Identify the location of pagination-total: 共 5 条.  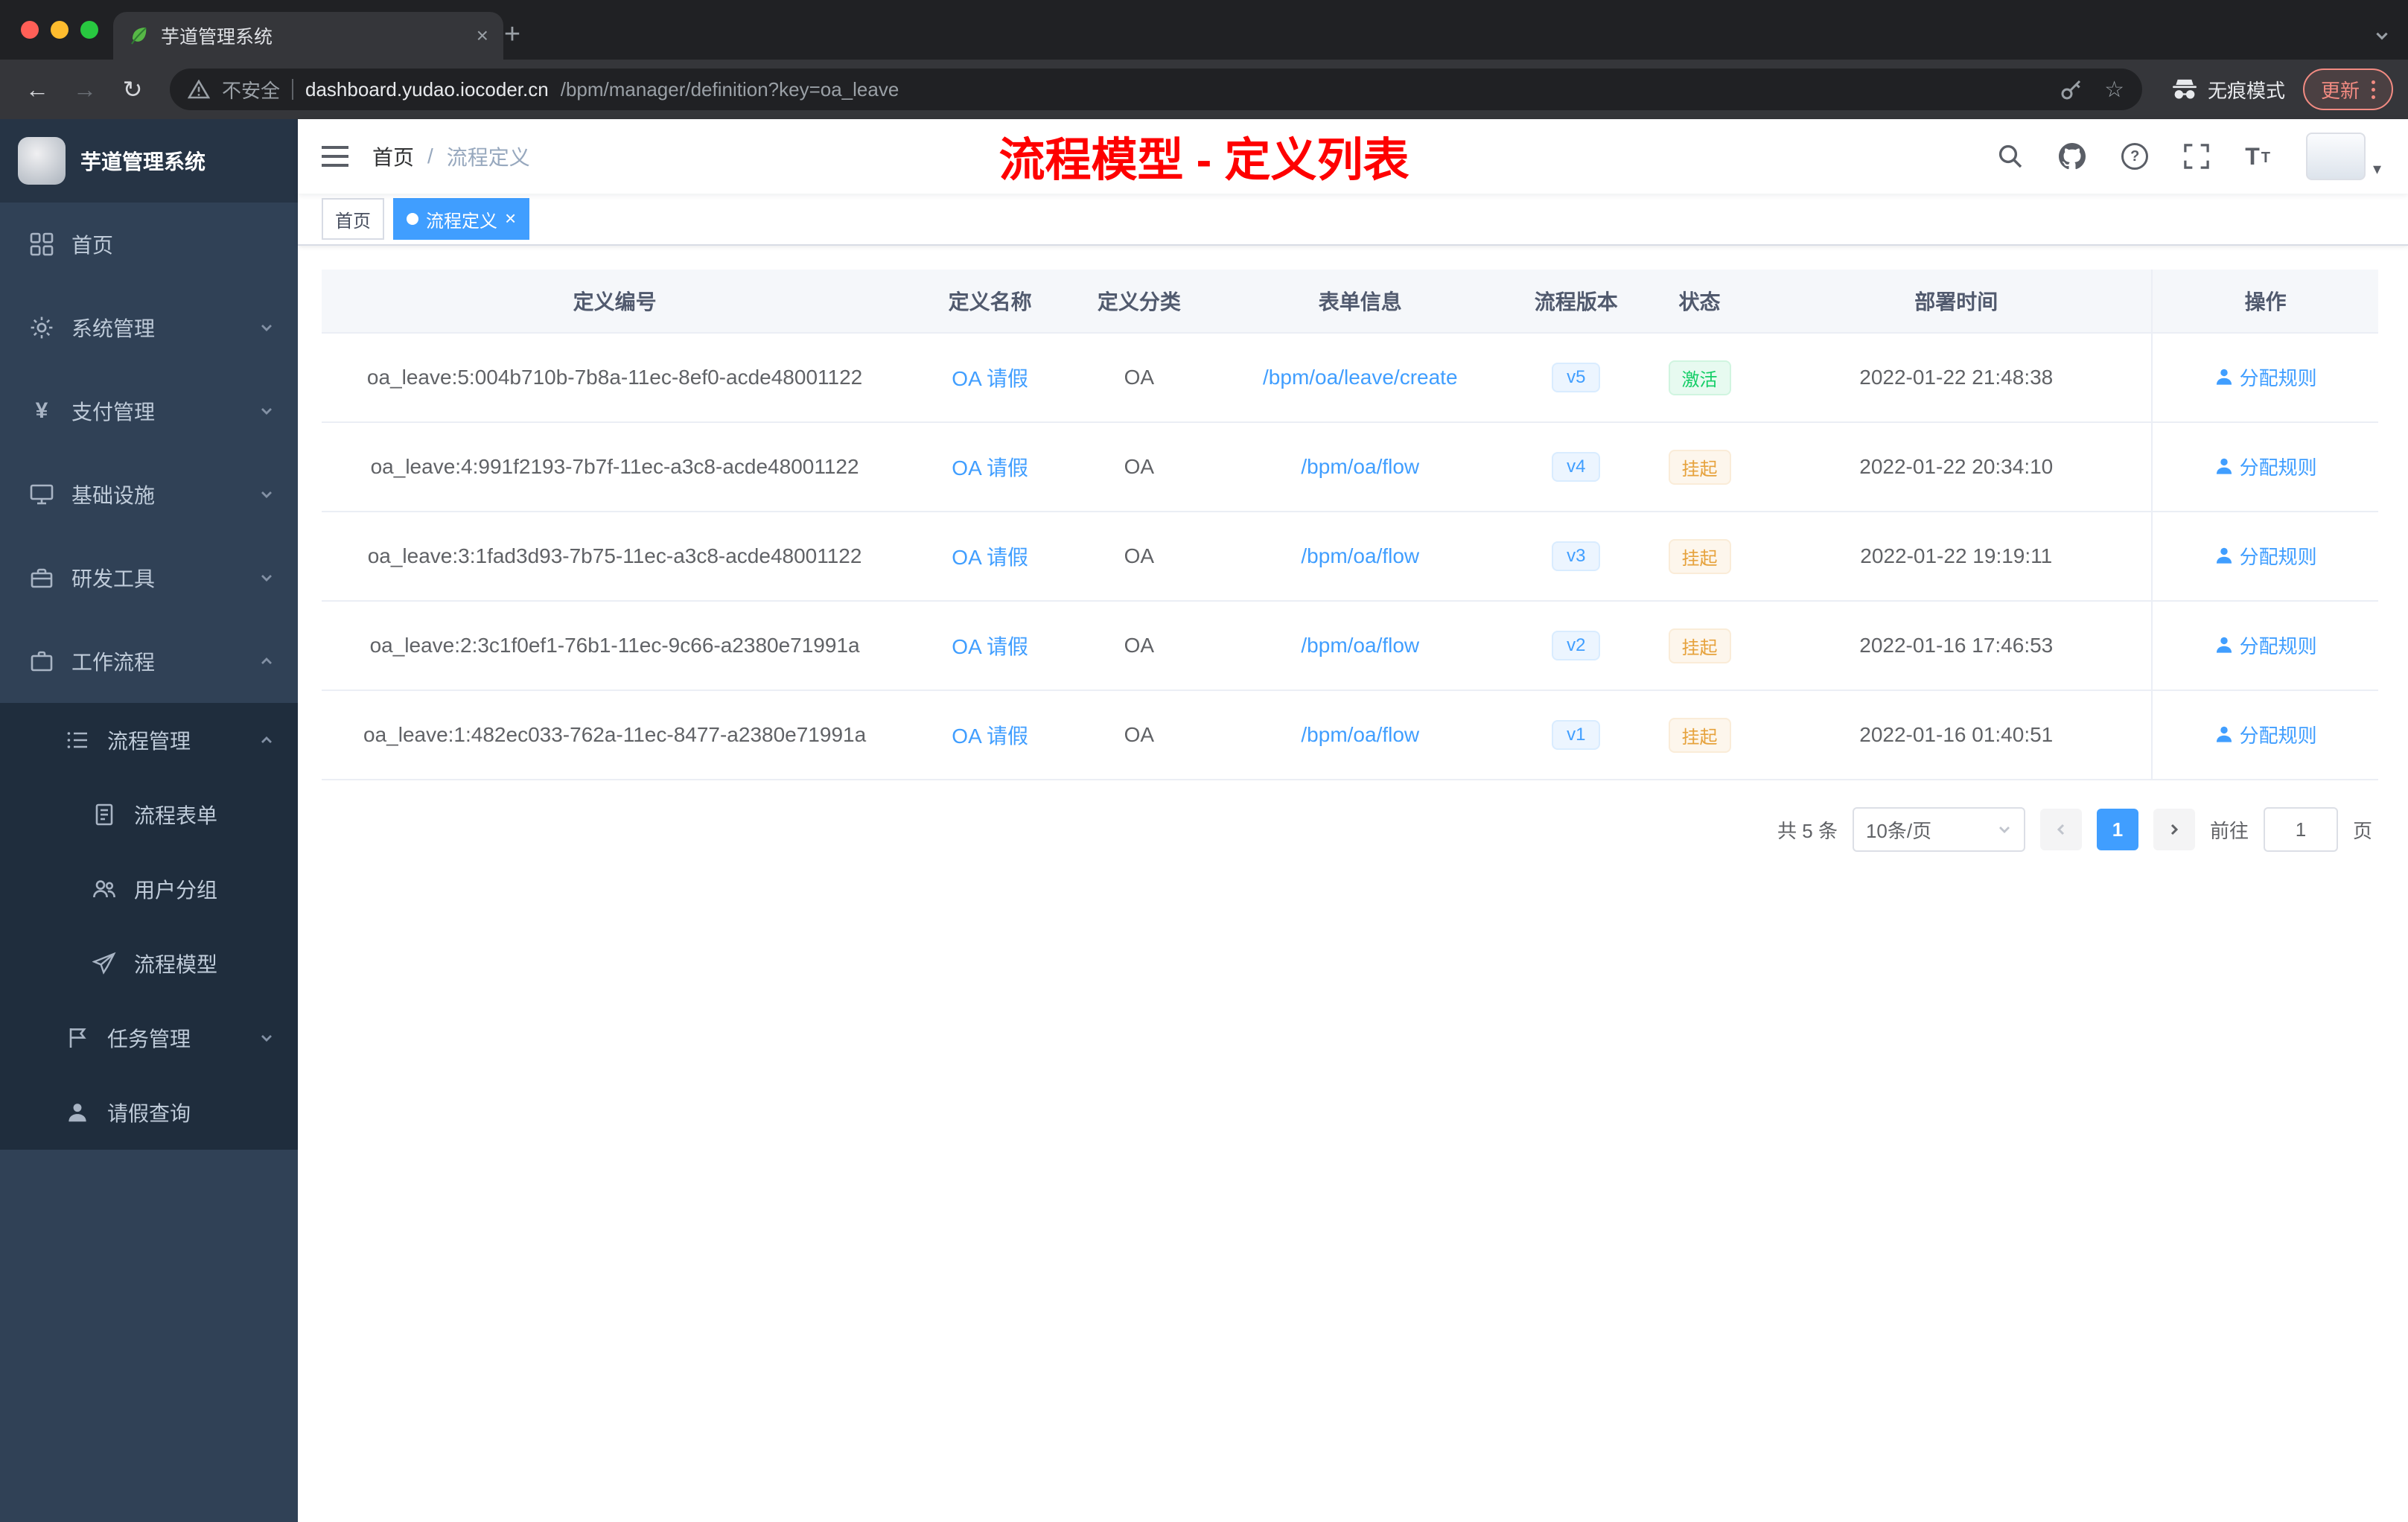
(1807, 830).